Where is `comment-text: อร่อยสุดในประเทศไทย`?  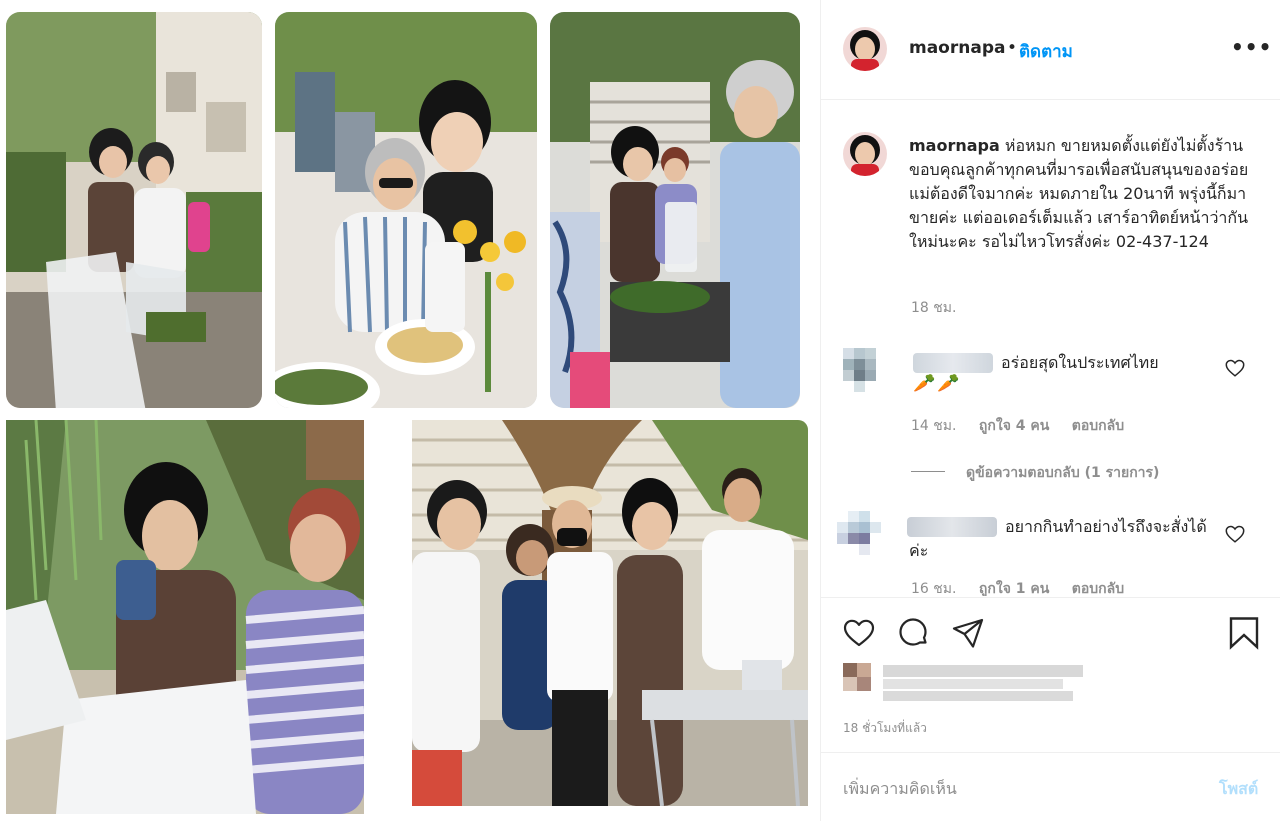
comment-text: อร่อยสุดในประเทศไทย is located at coordinates (1080, 362).